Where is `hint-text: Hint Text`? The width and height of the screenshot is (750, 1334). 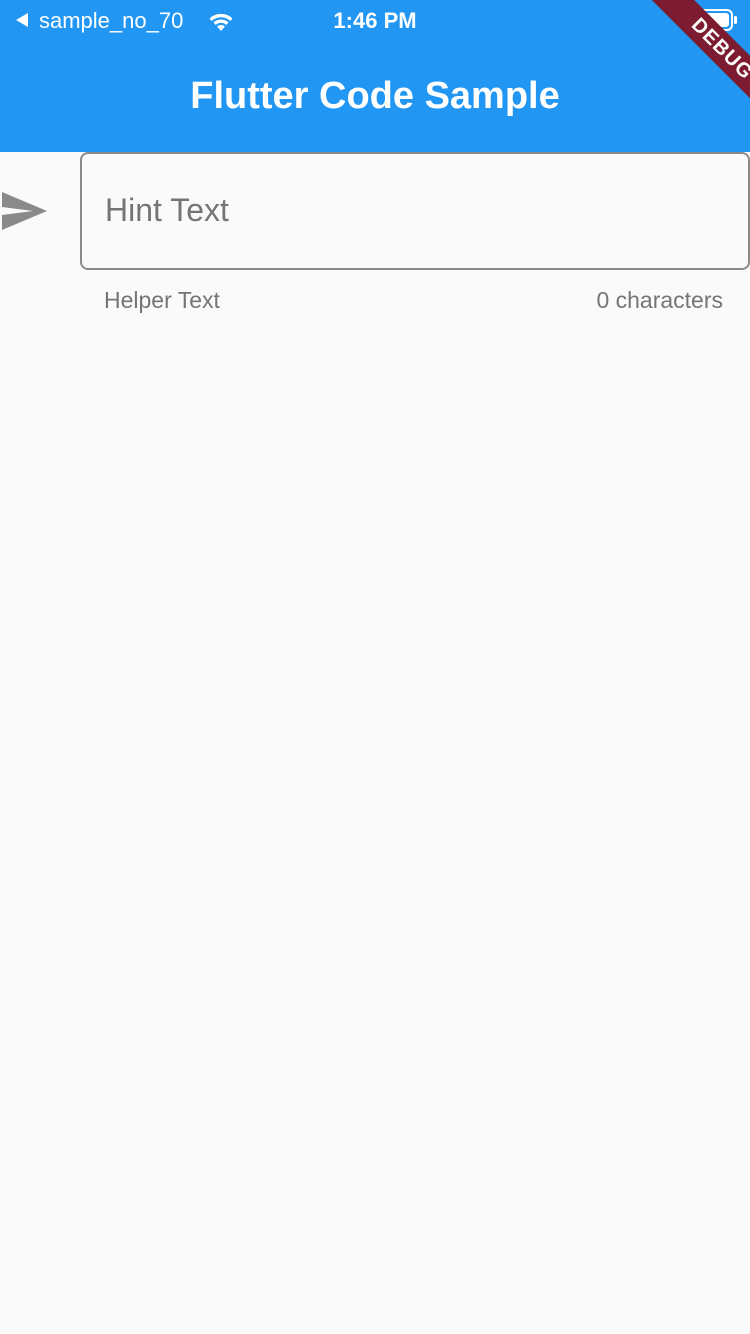
hint-text: Hint Text is located at coordinates (167, 210).